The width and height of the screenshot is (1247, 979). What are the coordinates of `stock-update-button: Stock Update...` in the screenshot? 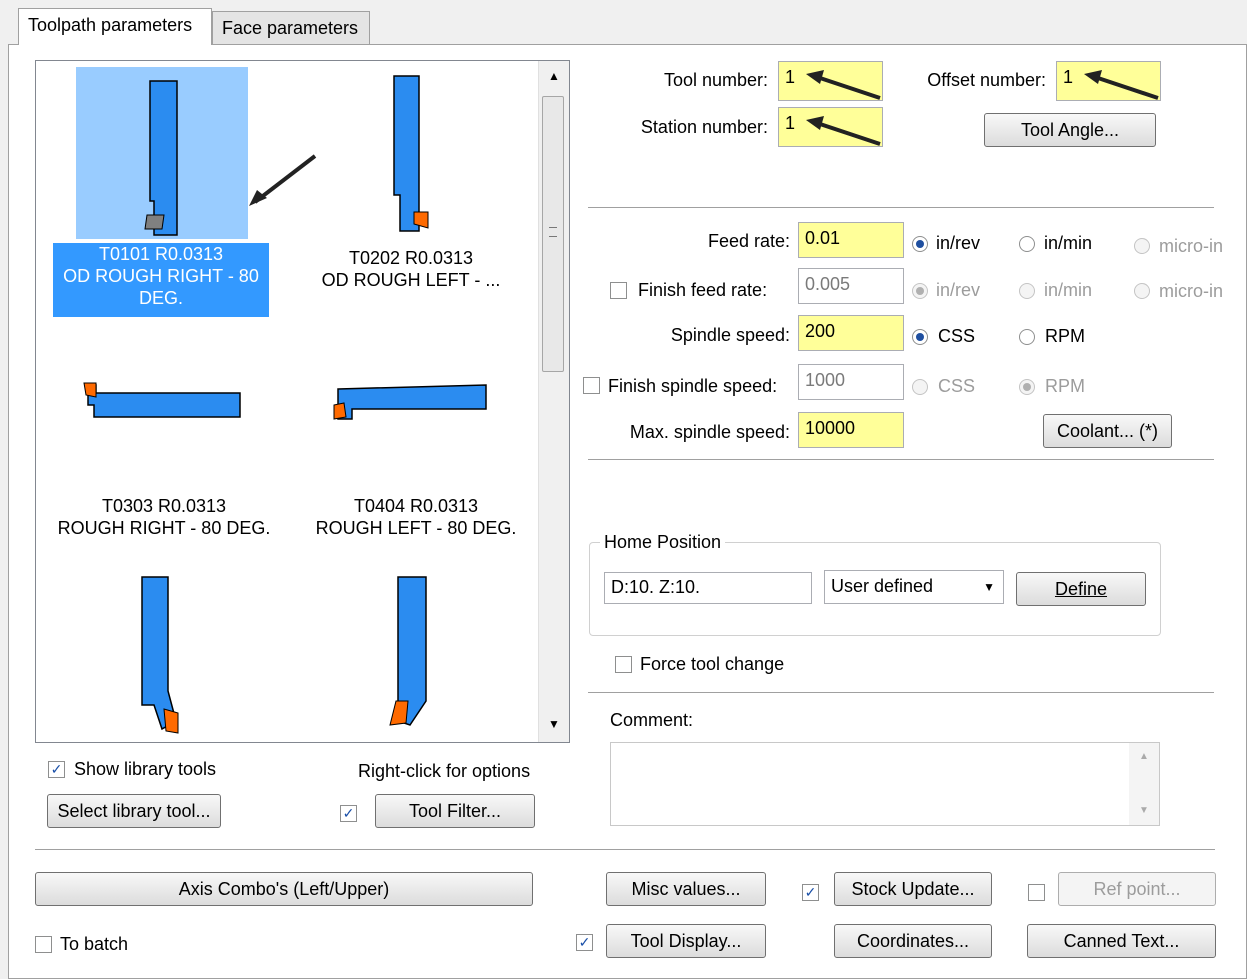 It's located at (913, 889).